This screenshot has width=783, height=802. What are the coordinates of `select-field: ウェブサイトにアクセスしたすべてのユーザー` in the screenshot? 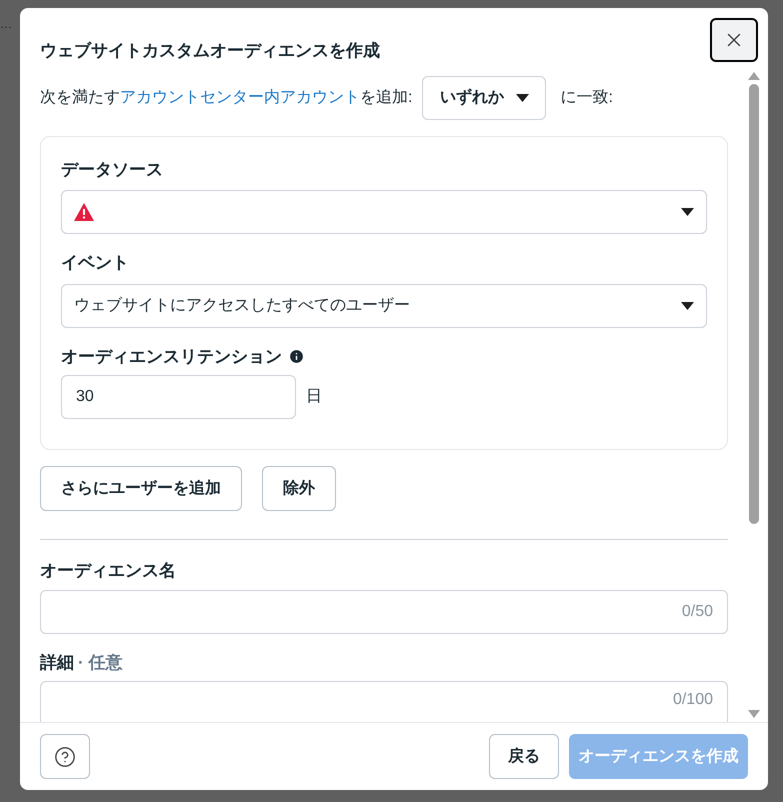 It's located at (384, 306).